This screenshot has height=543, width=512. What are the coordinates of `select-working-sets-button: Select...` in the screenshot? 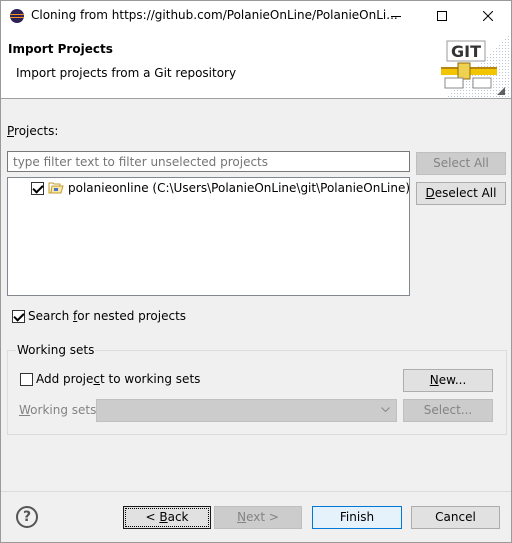 It's located at (448, 410).